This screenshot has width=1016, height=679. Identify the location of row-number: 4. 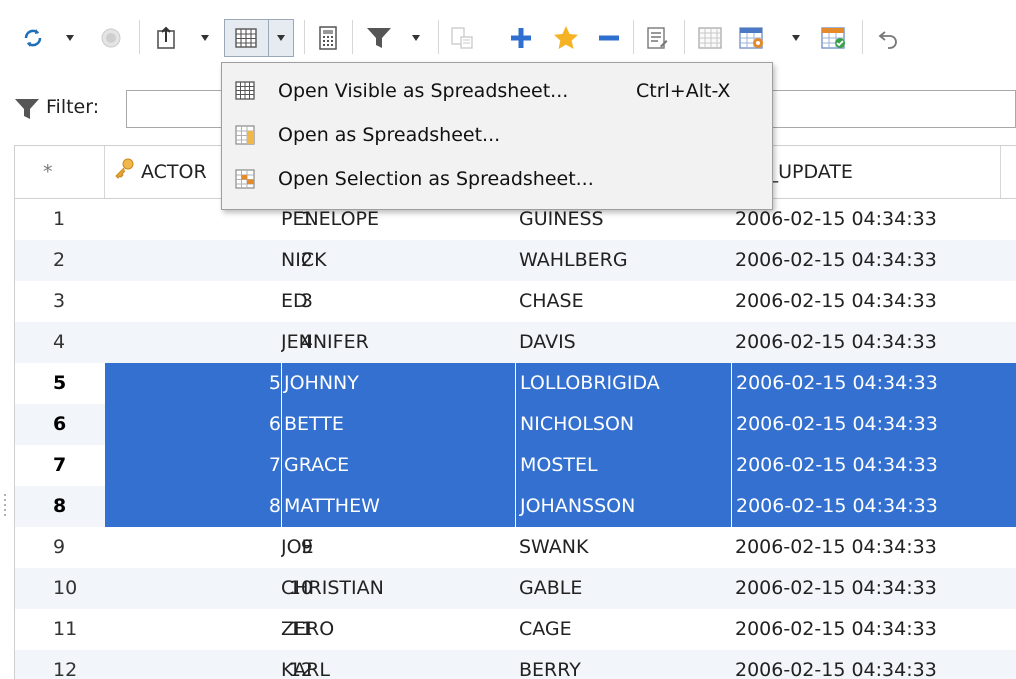
(60, 342).